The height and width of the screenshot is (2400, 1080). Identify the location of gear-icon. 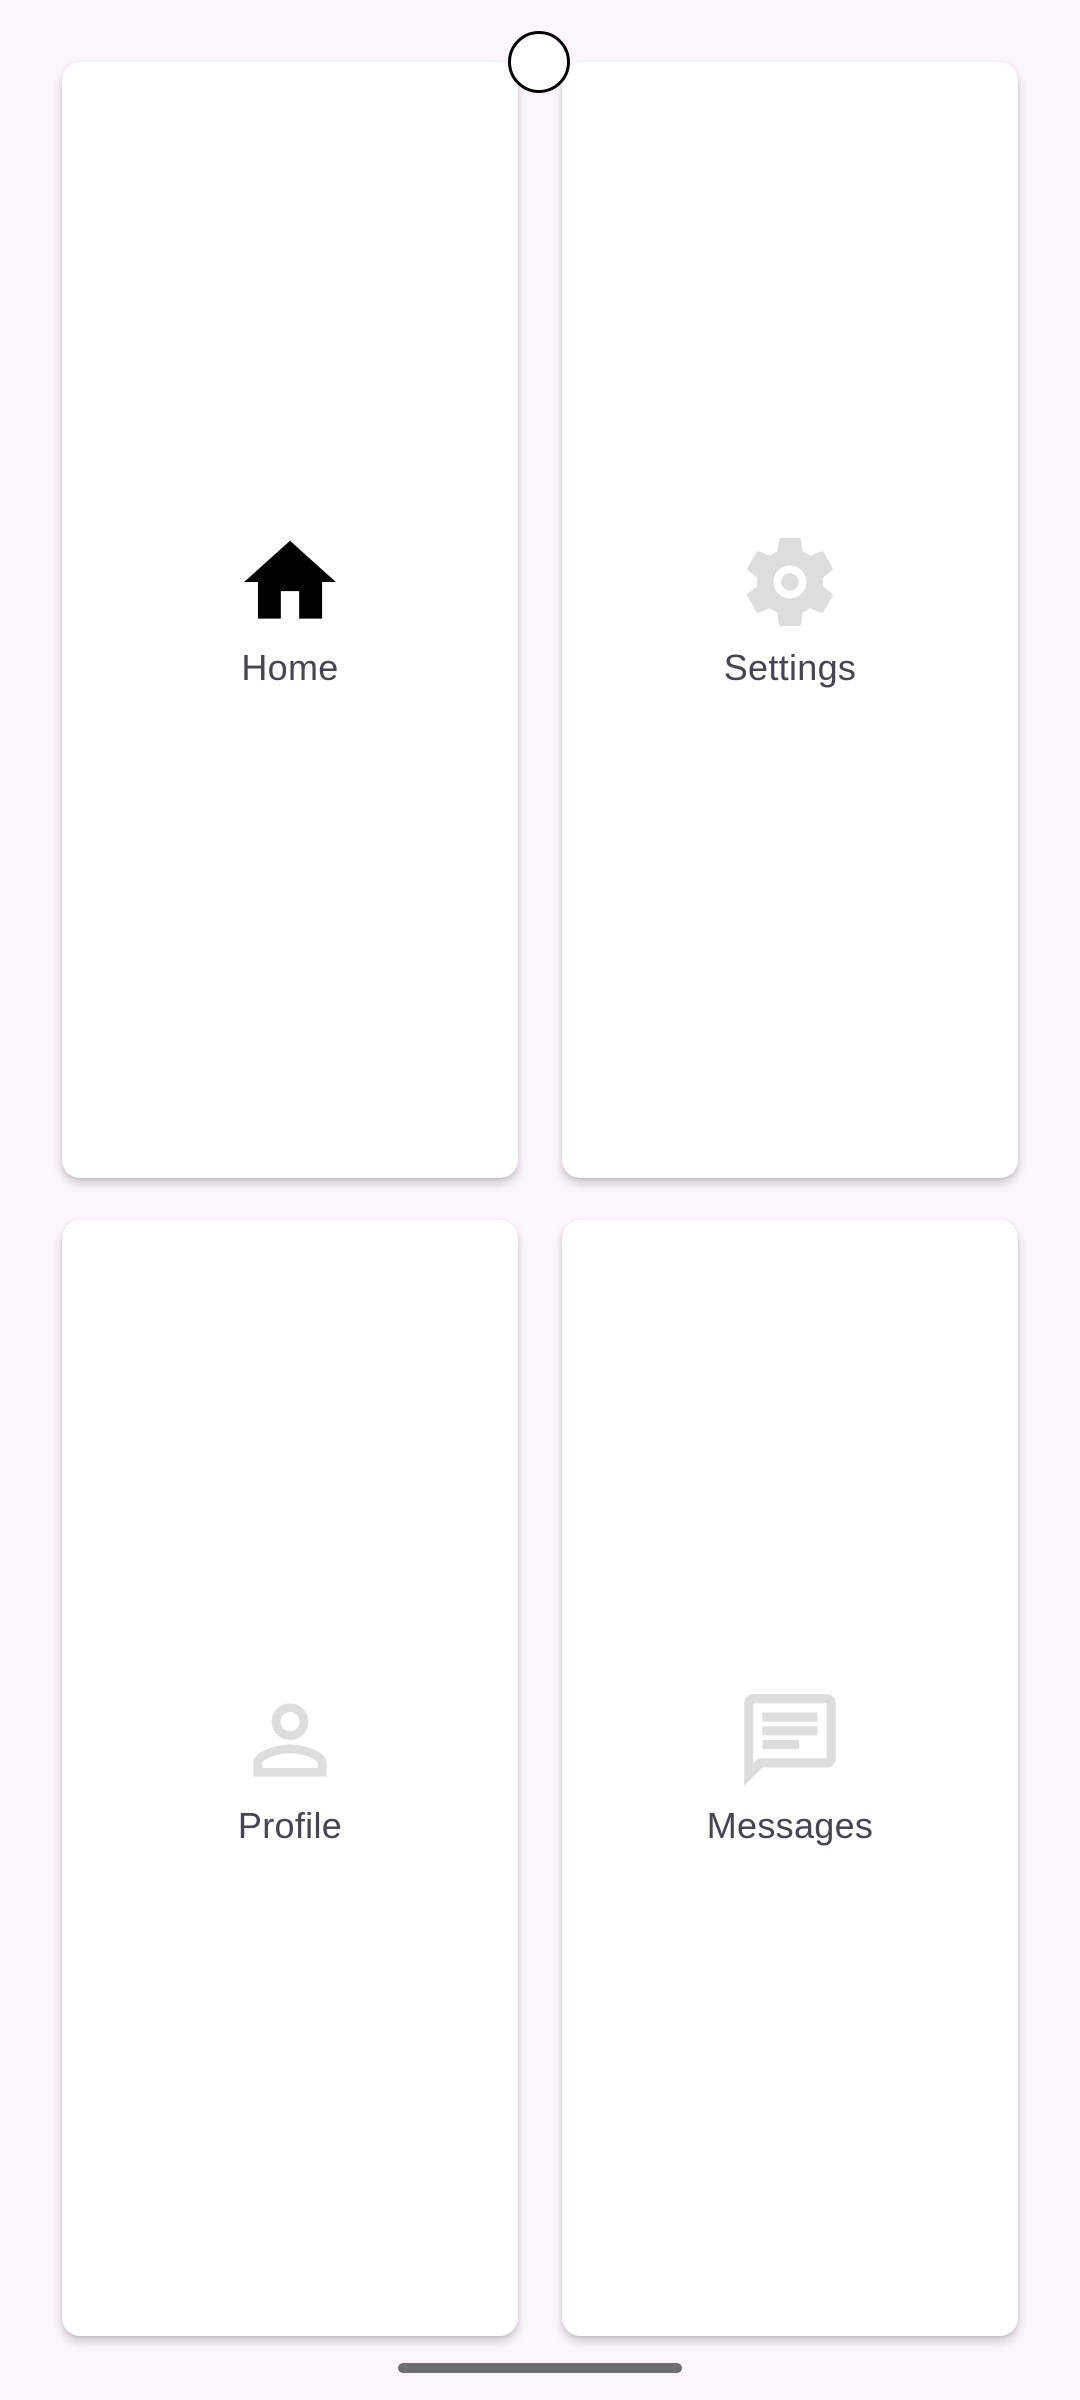
(790, 582).